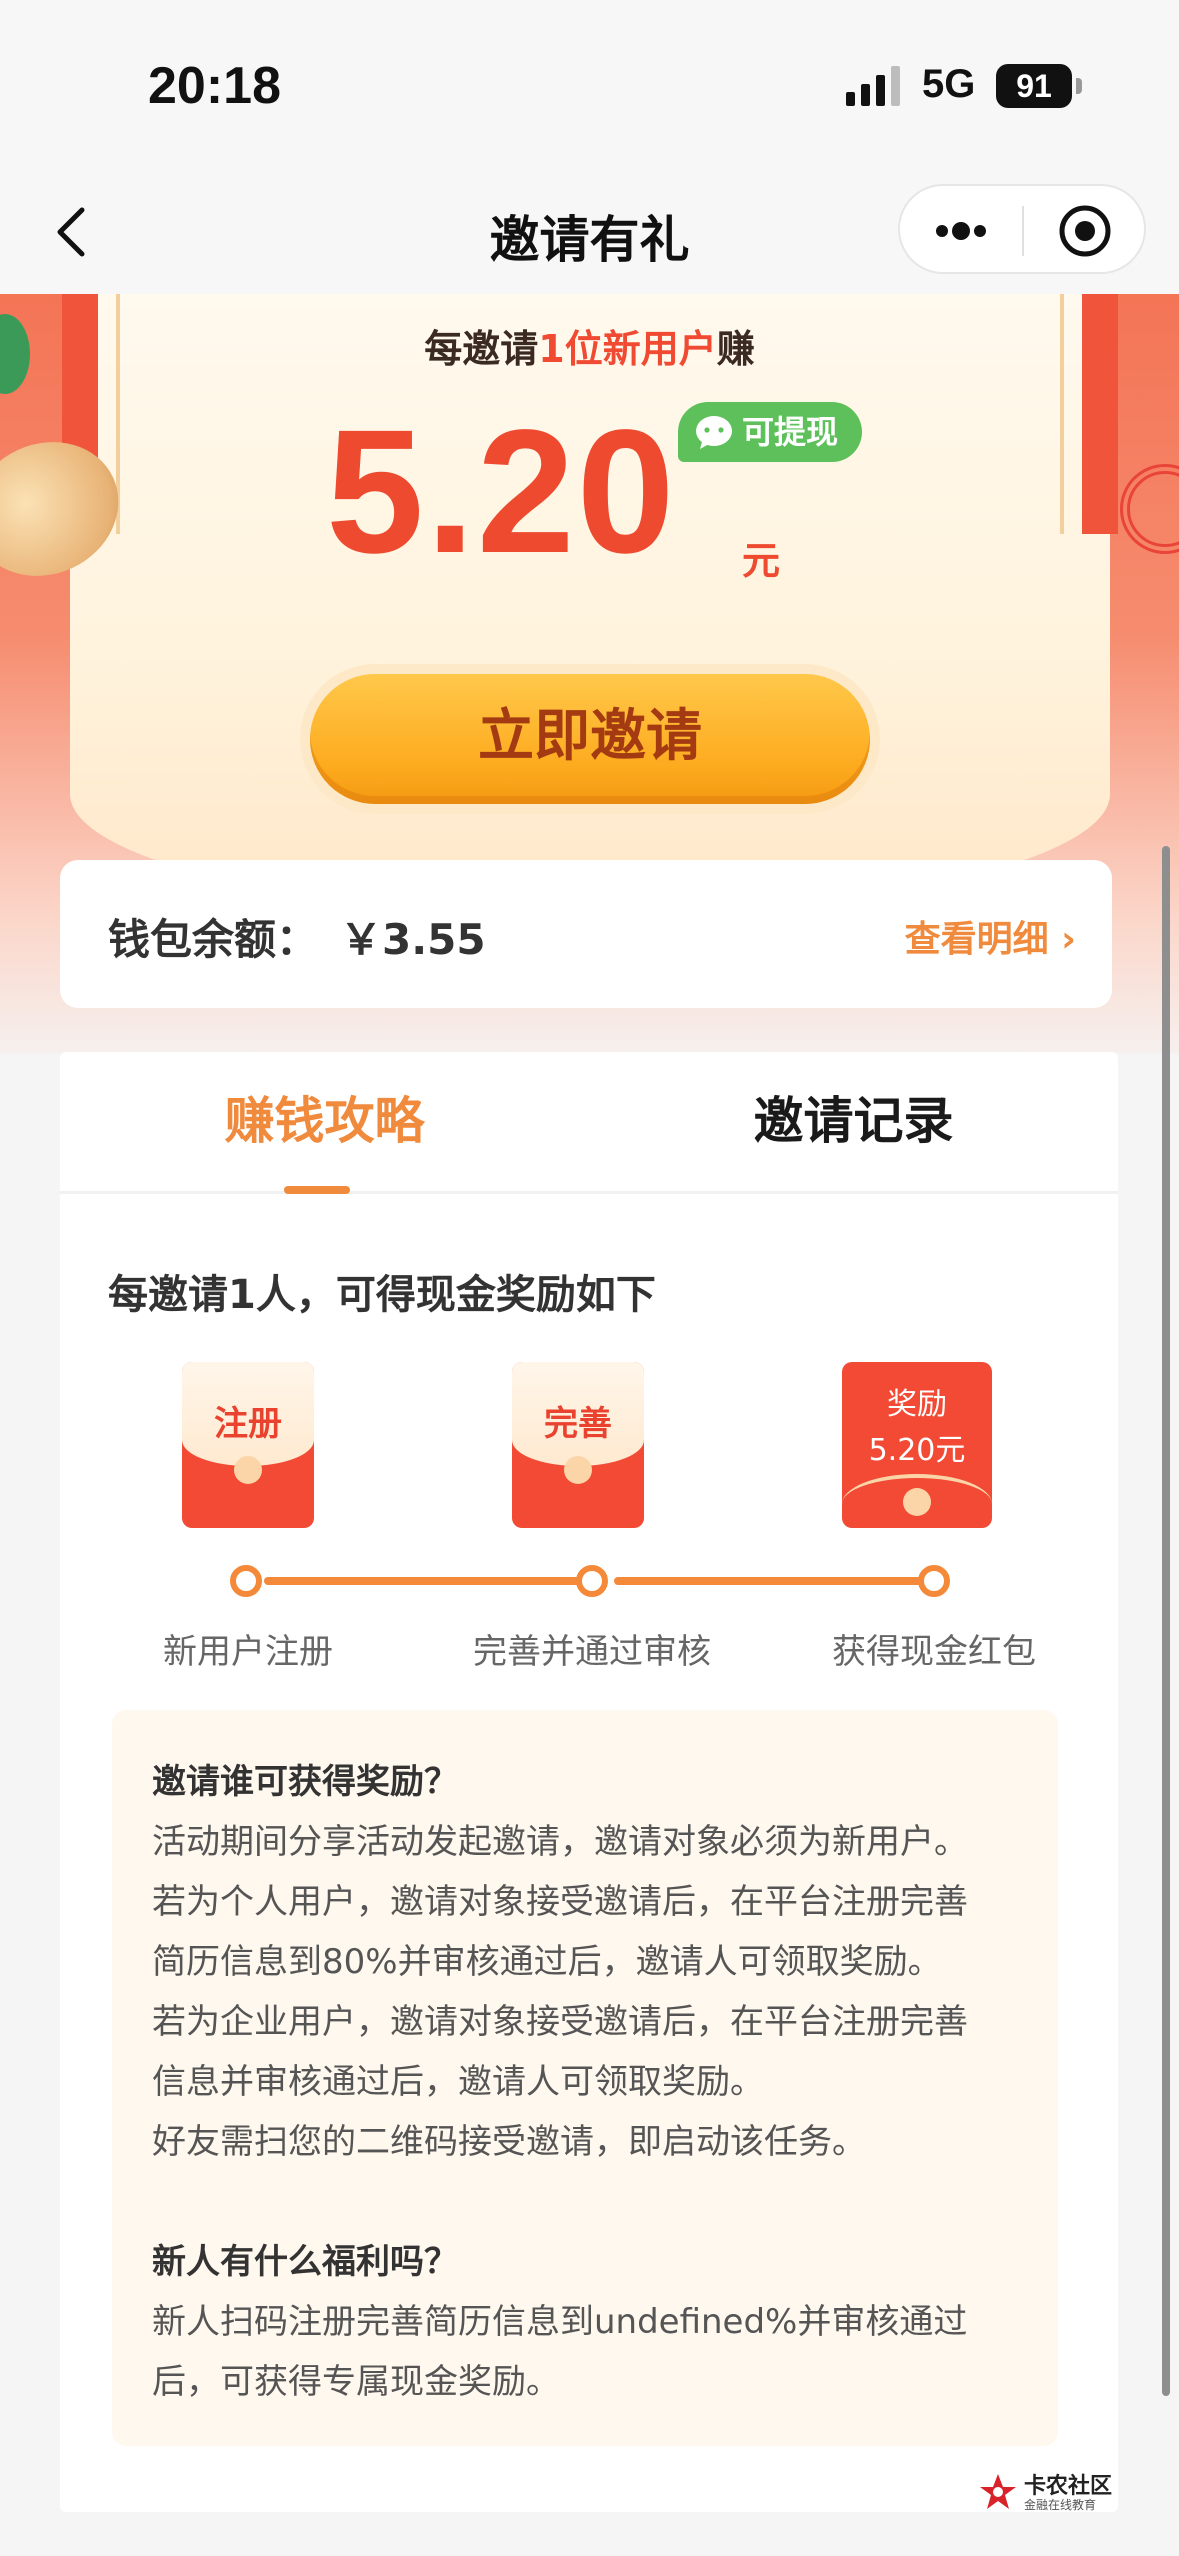  I want to click on tab-invite-records: 邀请记录, so click(853, 1123).